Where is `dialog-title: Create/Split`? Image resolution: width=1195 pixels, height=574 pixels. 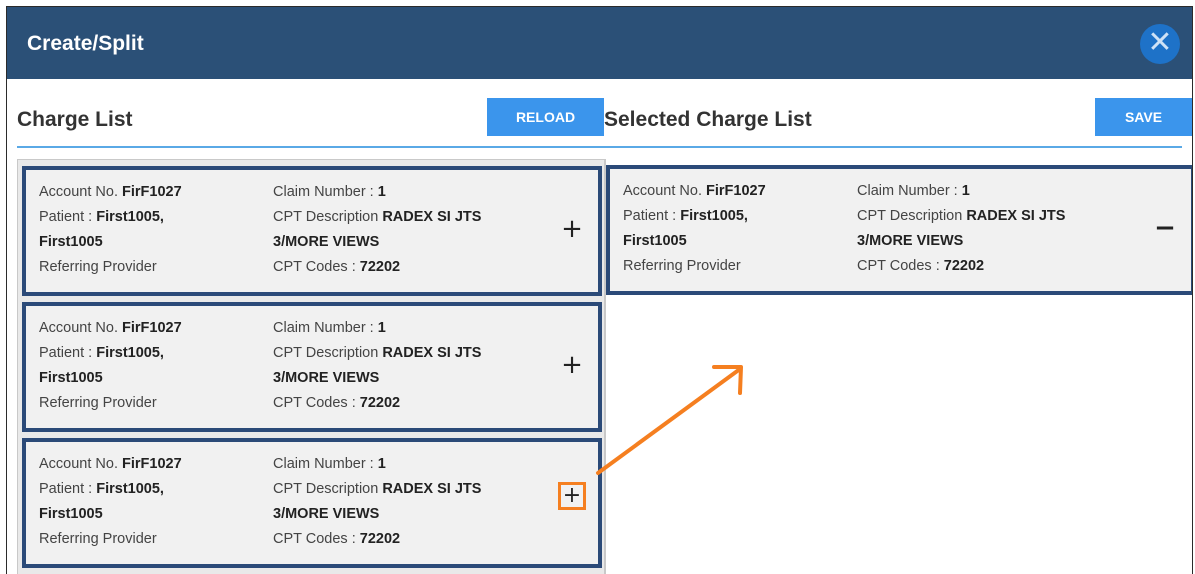 dialog-title: Create/Split is located at coordinates (85, 43).